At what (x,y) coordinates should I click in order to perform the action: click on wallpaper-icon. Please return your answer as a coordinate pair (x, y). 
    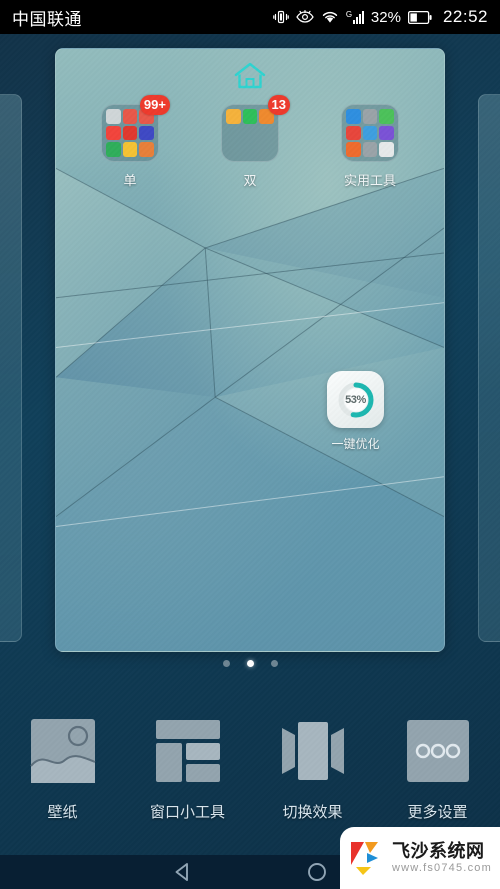
    Looking at the image, I should click on (63, 751).